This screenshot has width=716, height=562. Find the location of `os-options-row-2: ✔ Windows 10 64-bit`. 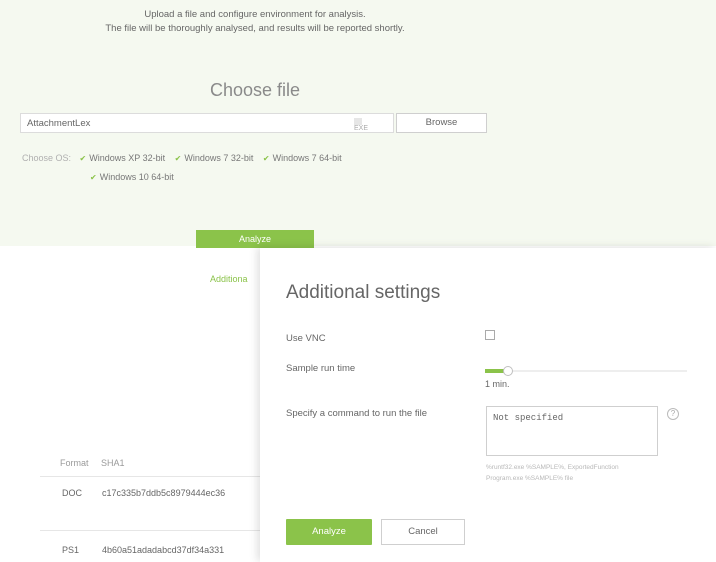

os-options-row-2: ✔ Windows 10 64-bit is located at coordinates (135, 177).